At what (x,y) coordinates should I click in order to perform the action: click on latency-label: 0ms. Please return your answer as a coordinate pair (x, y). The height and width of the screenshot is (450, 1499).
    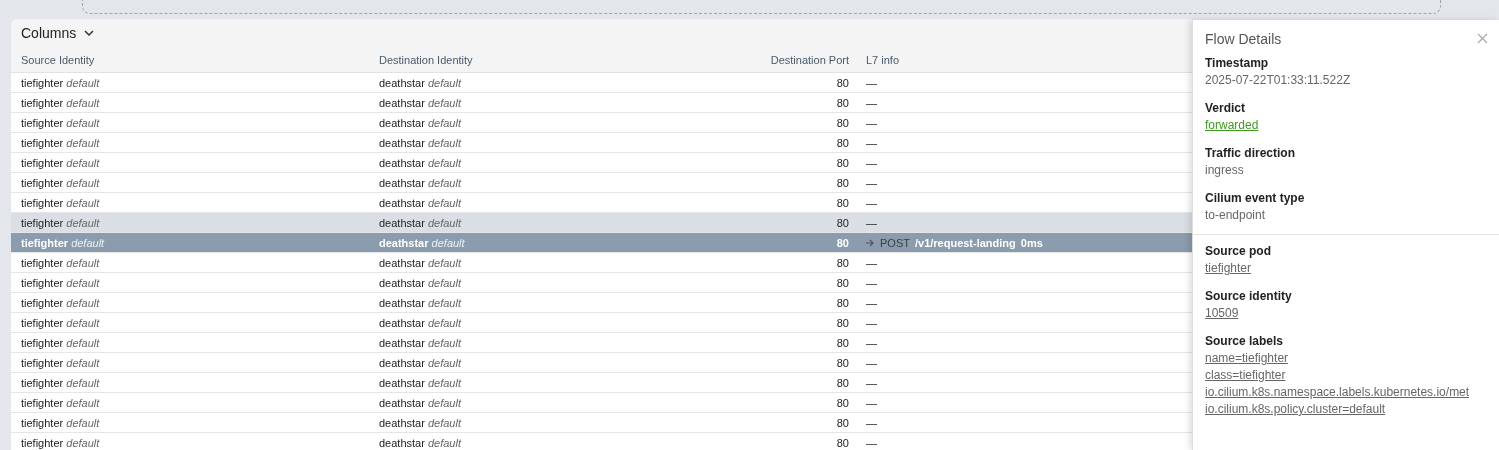
    Looking at the image, I should click on (1031, 242).